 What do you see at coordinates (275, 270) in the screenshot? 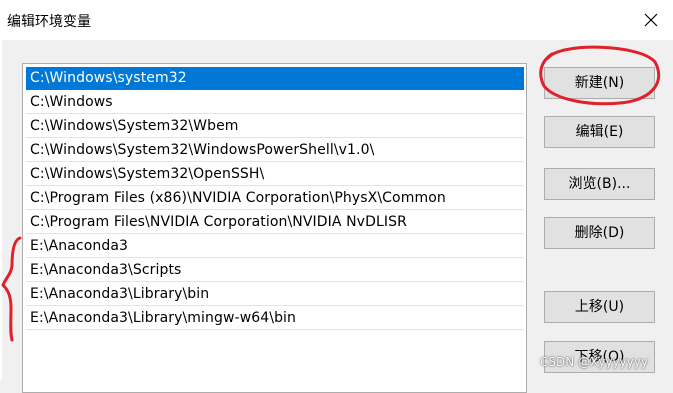
I see `list-item: E:\Anaconda3\Scripts` at bounding box center [275, 270].